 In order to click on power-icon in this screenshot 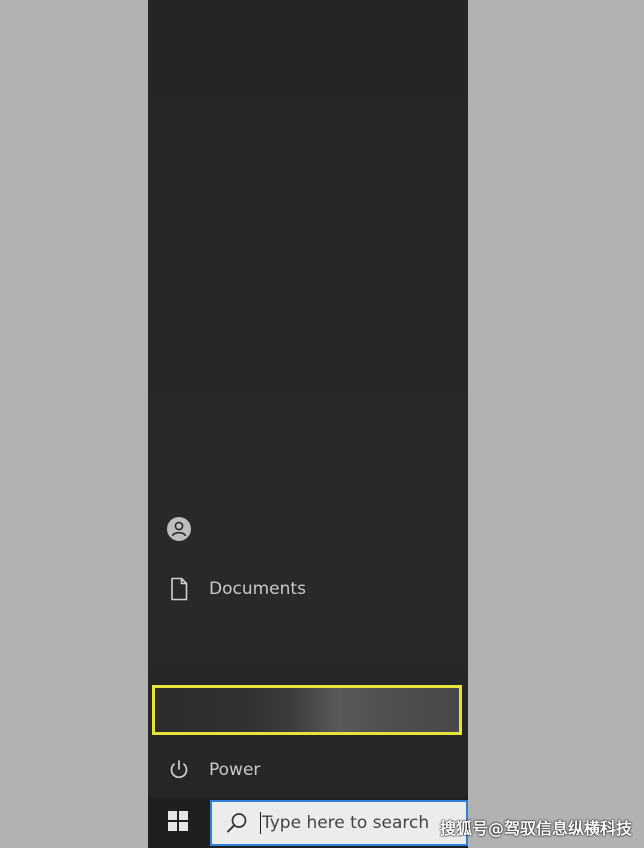, I will do `click(179, 770)`.